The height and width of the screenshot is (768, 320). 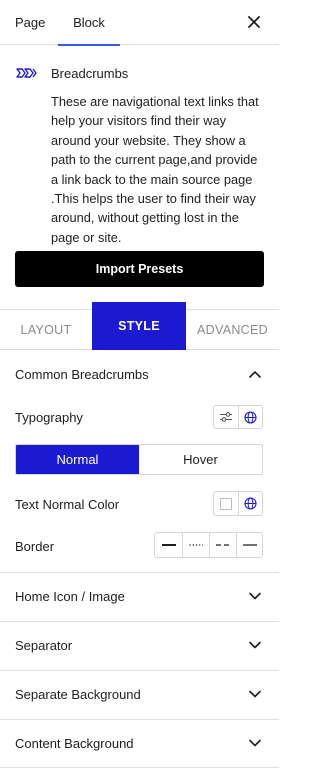 What do you see at coordinates (26, 73) in the screenshot?
I see `breadcrumbs-icon` at bounding box center [26, 73].